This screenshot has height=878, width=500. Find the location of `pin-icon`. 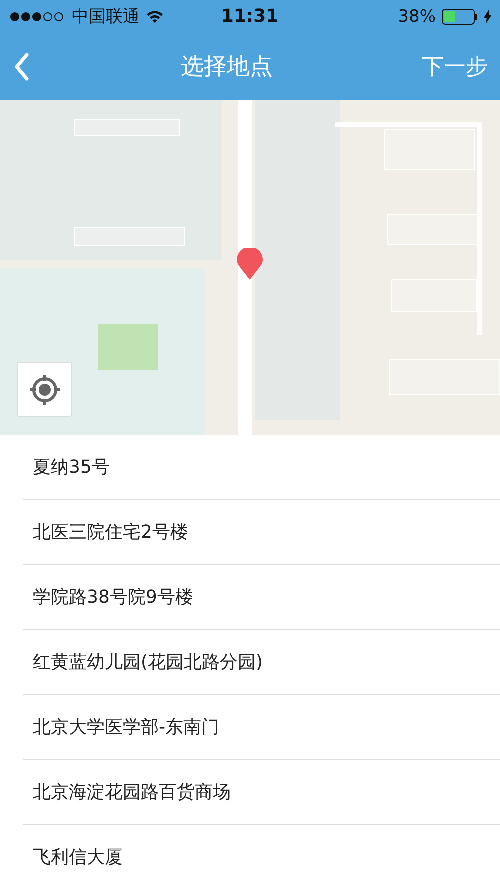

pin-icon is located at coordinates (250, 264).